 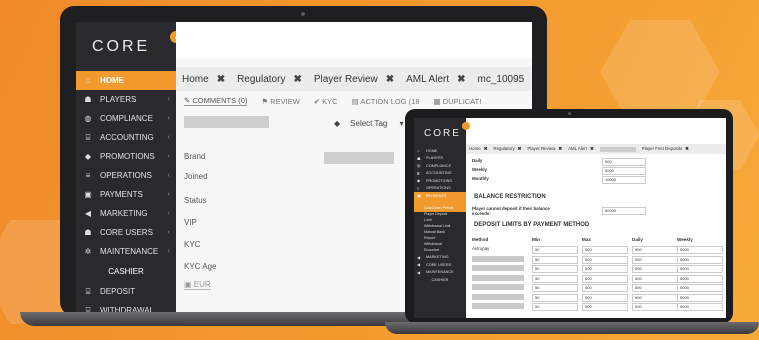 I want to click on sidebar-item-accounting: ⌸ ACCOUNTING, so click(x=440, y=174).